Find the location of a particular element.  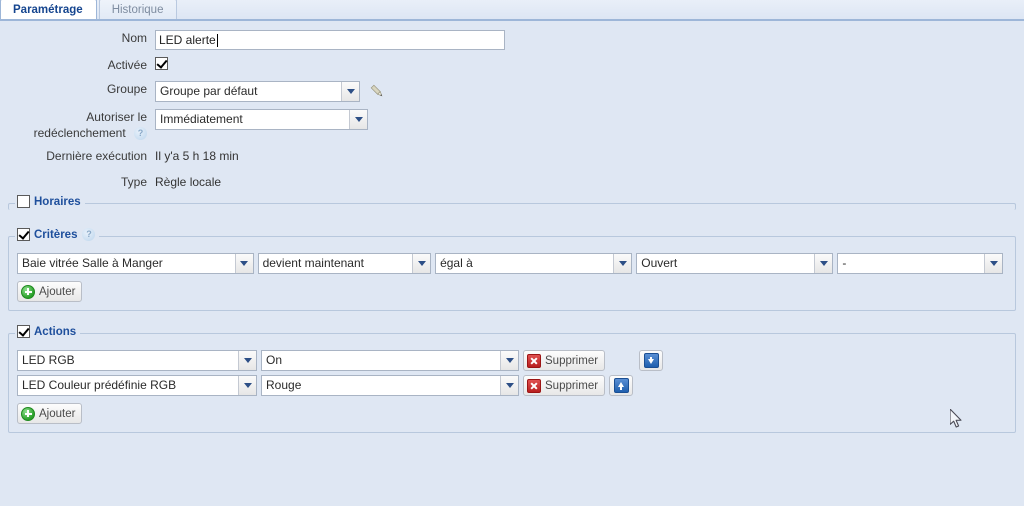

redeclenchement-select-value: Immédiatement is located at coordinates (201, 119).